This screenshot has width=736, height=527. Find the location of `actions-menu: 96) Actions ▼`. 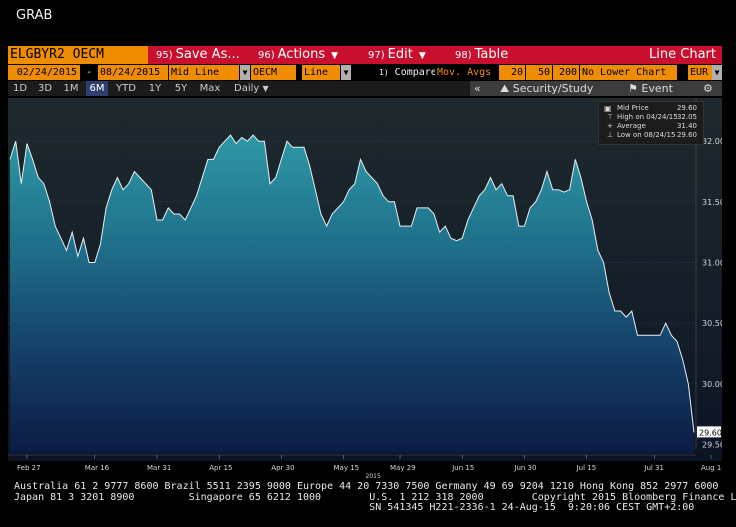

actions-menu: 96) Actions ▼ is located at coordinates (298, 55).